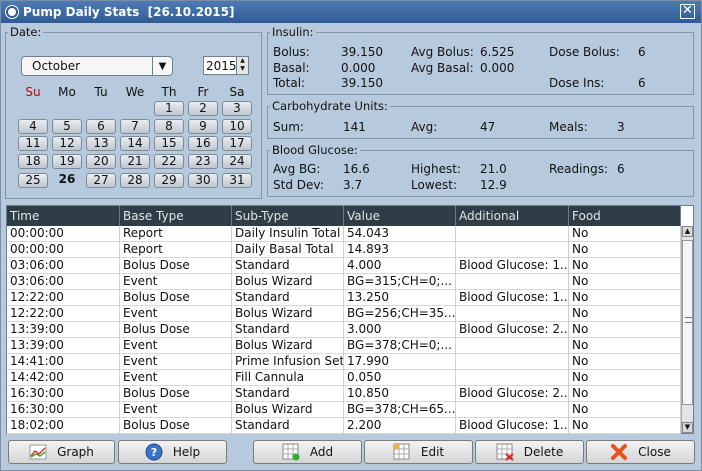 This screenshot has height=471, width=702. I want to click on graph-icon, so click(38, 452).